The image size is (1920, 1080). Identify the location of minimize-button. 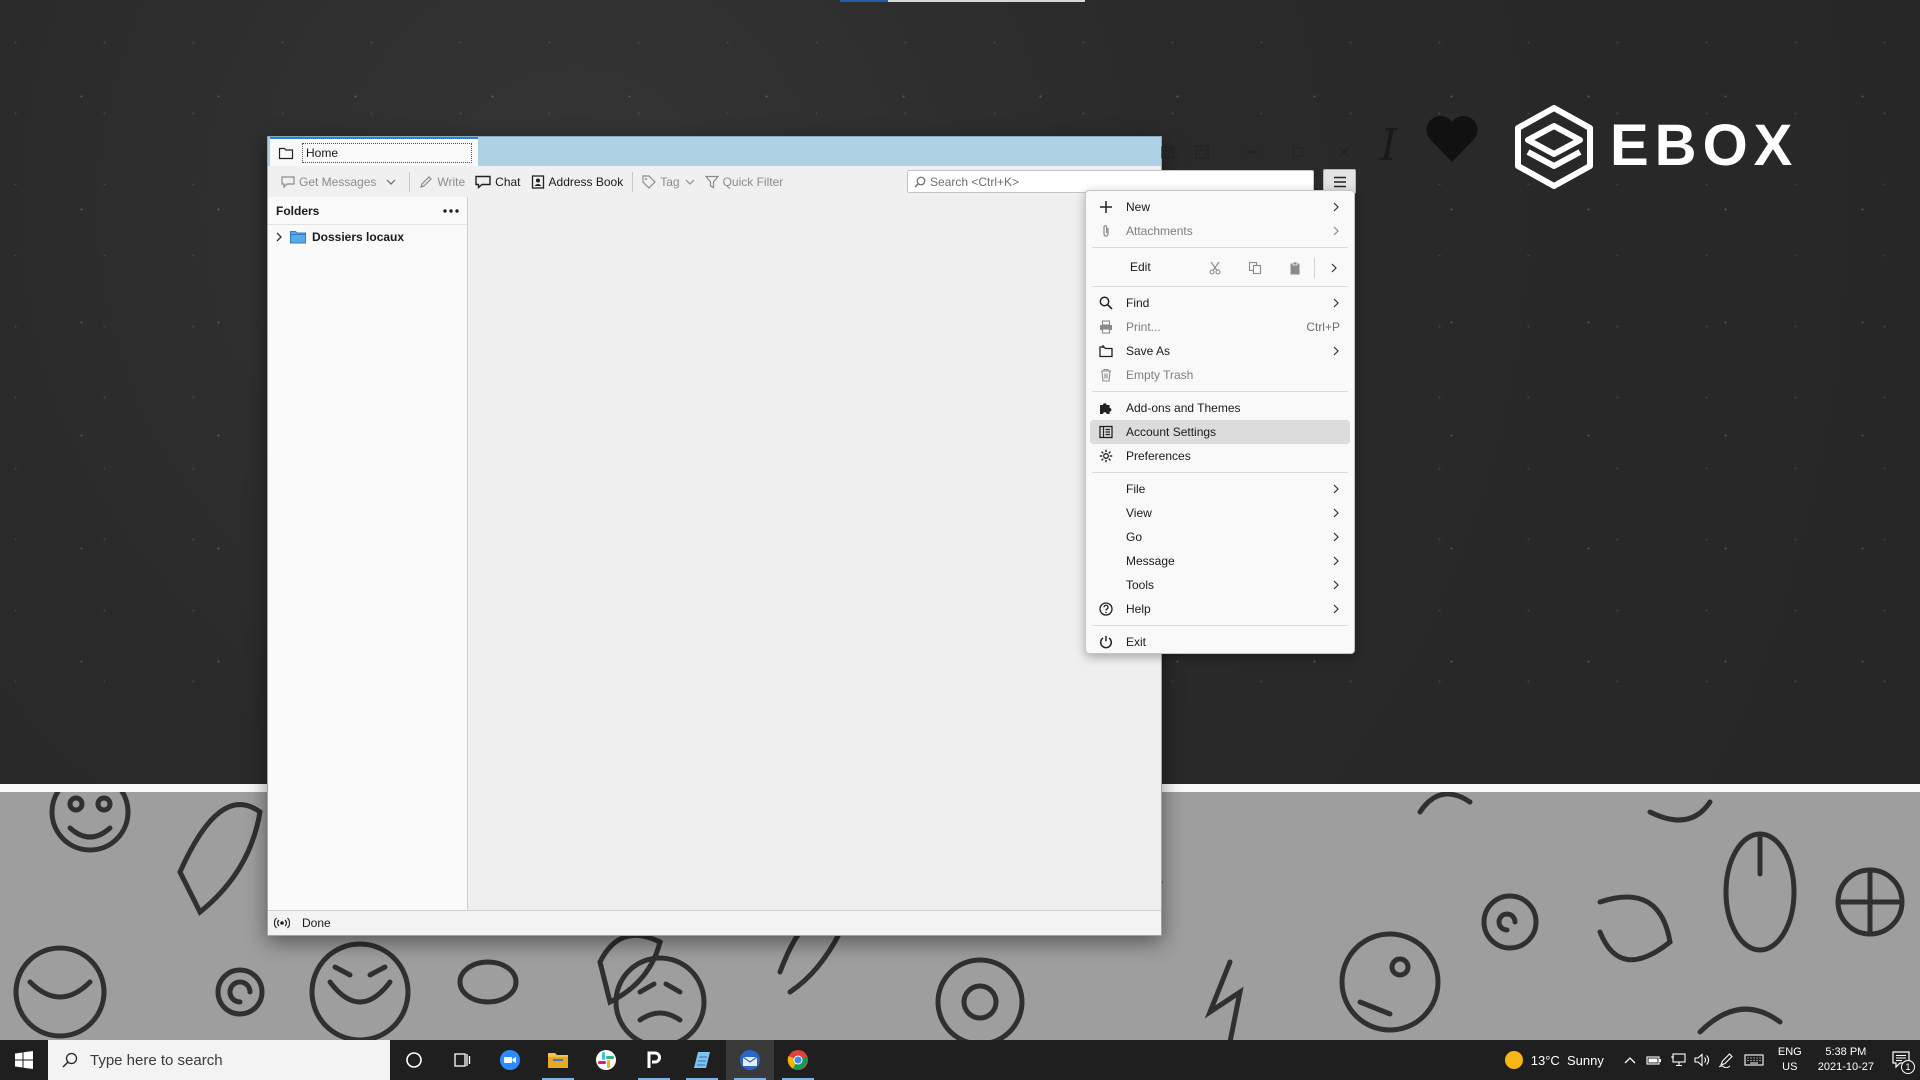
(1252, 151).